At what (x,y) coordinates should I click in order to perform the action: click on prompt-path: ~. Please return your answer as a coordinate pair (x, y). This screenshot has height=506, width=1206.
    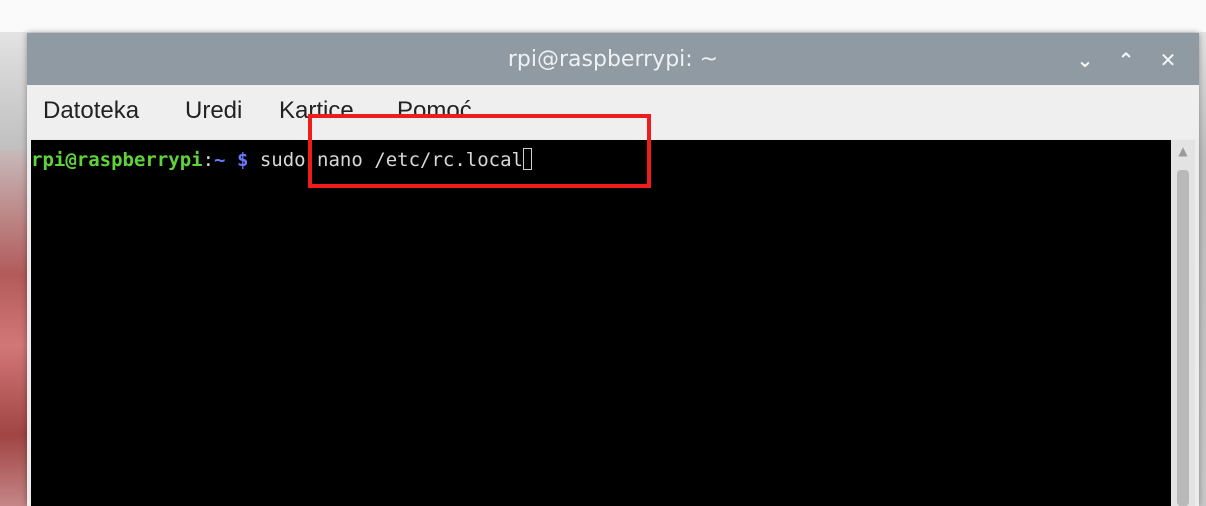
    Looking at the image, I should click on (220, 160).